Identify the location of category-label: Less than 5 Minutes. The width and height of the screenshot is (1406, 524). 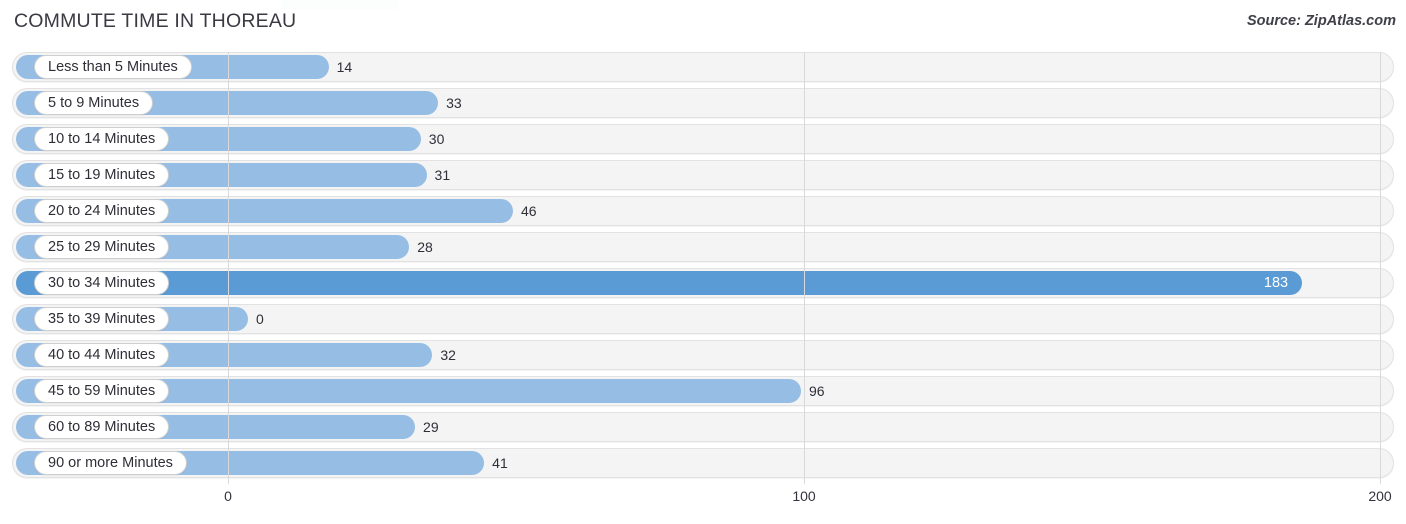
(113, 66).